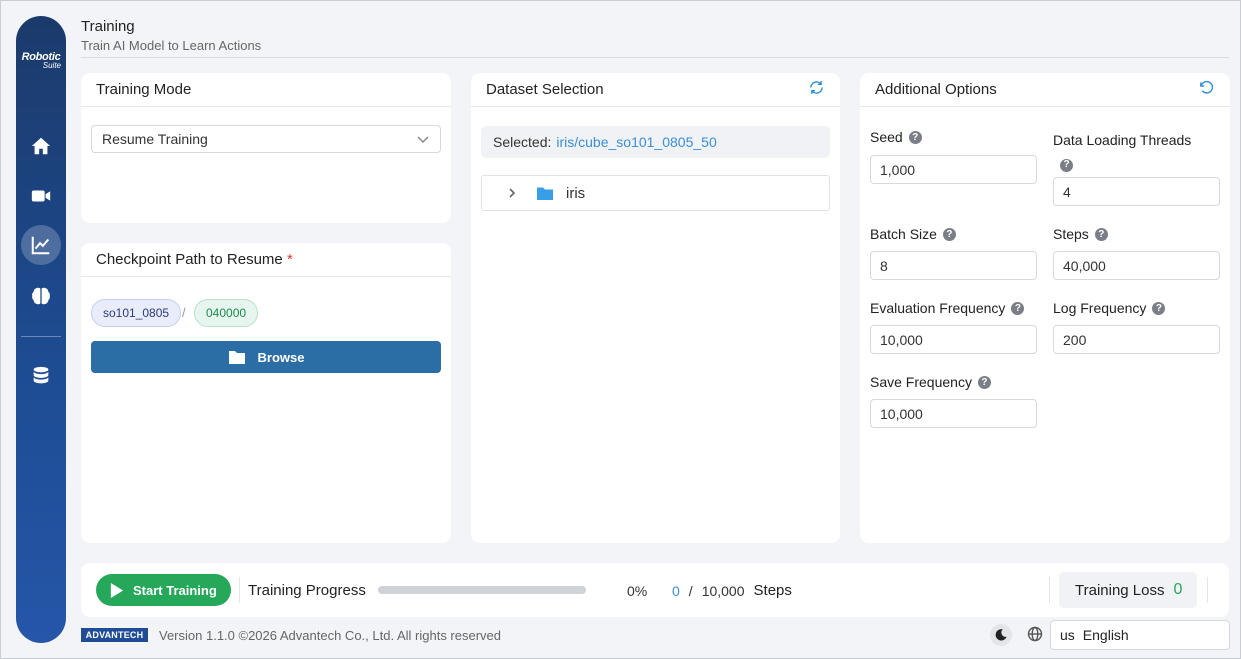 This screenshot has height=659, width=1241. Describe the element at coordinates (226, 313) in the screenshot. I see `checkpoint-step-chip: 040000` at that location.